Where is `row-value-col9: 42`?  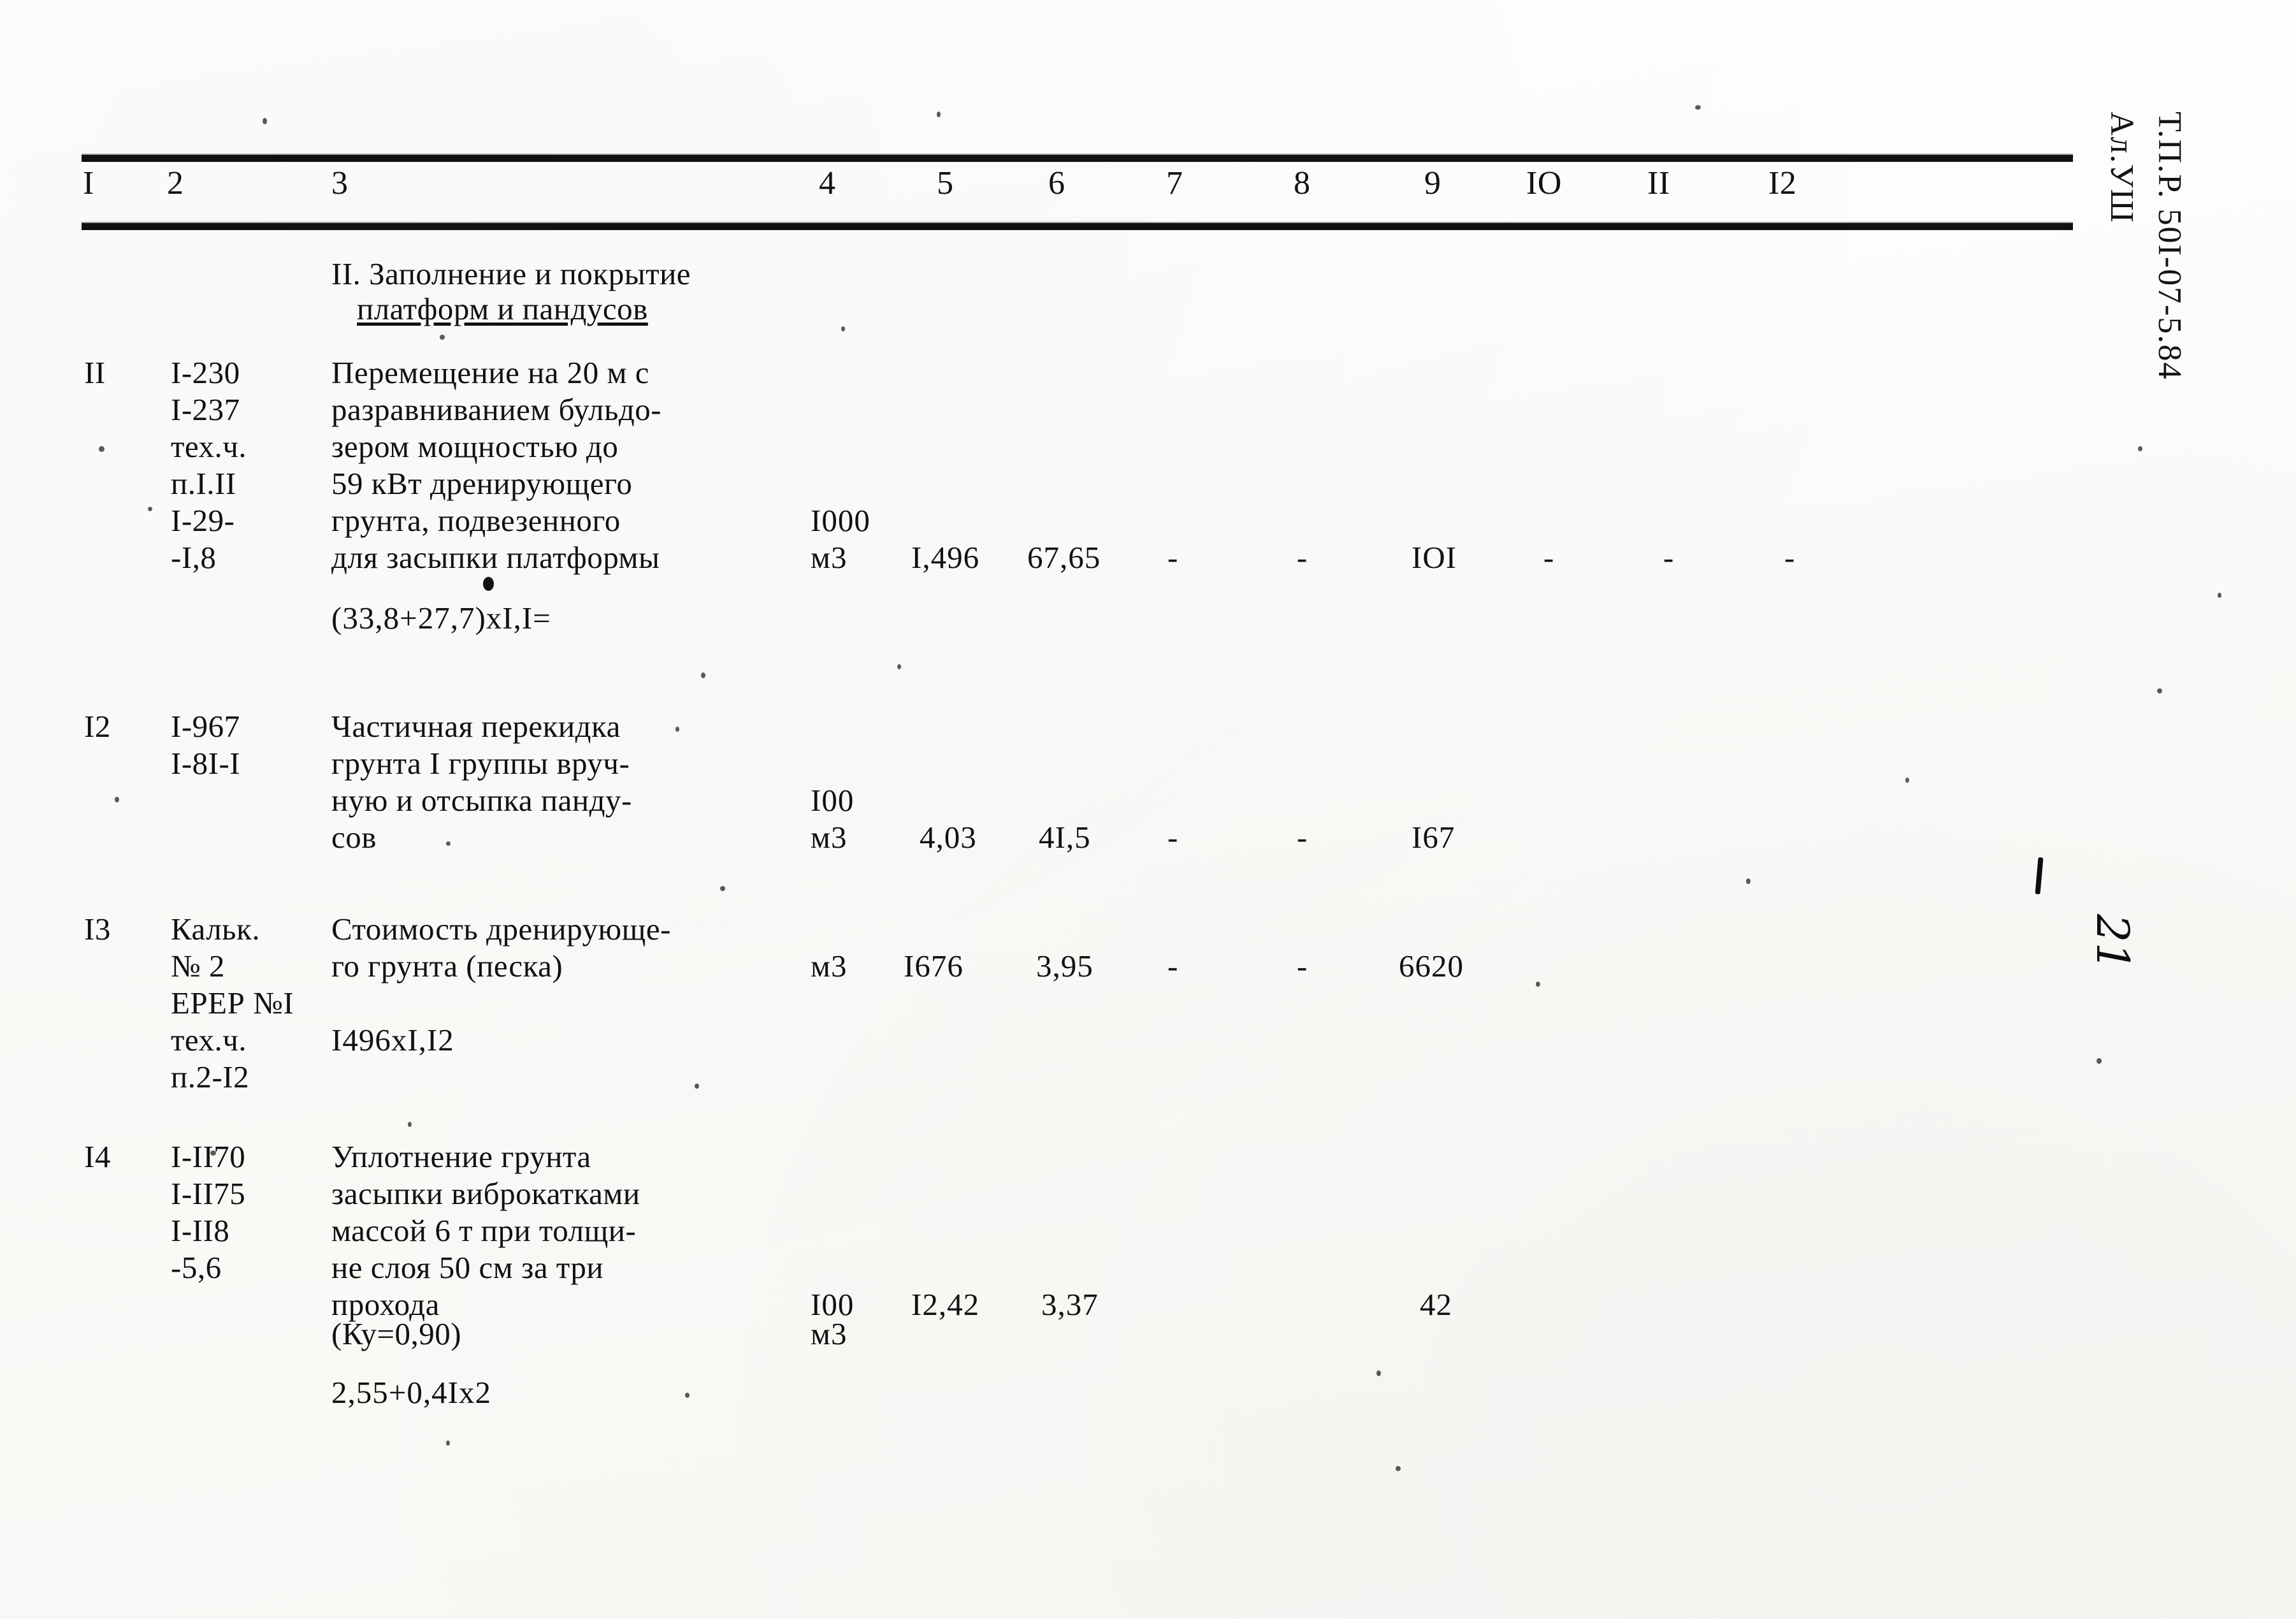 row-value-col9: 42 is located at coordinates (1436, 1304).